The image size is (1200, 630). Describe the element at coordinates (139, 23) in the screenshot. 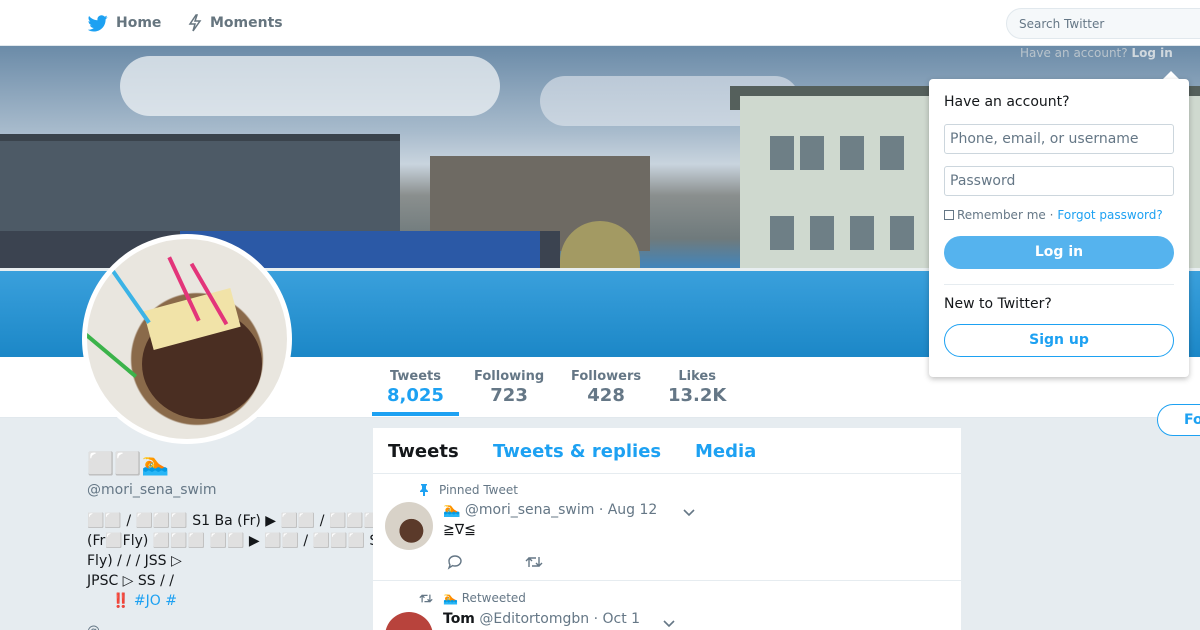

I see `nav-home-label: Home` at that location.